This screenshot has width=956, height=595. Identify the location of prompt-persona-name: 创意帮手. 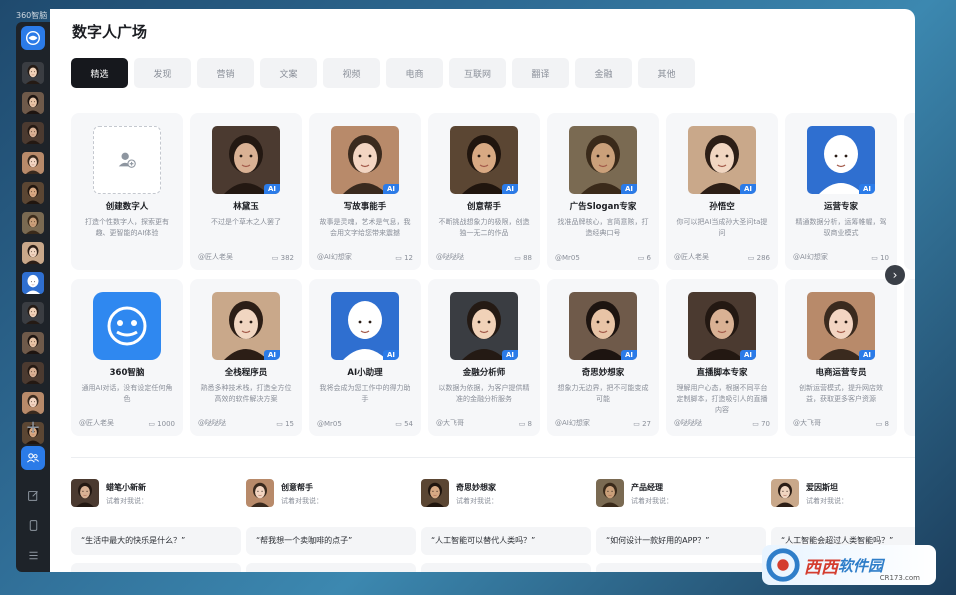
(297, 487).